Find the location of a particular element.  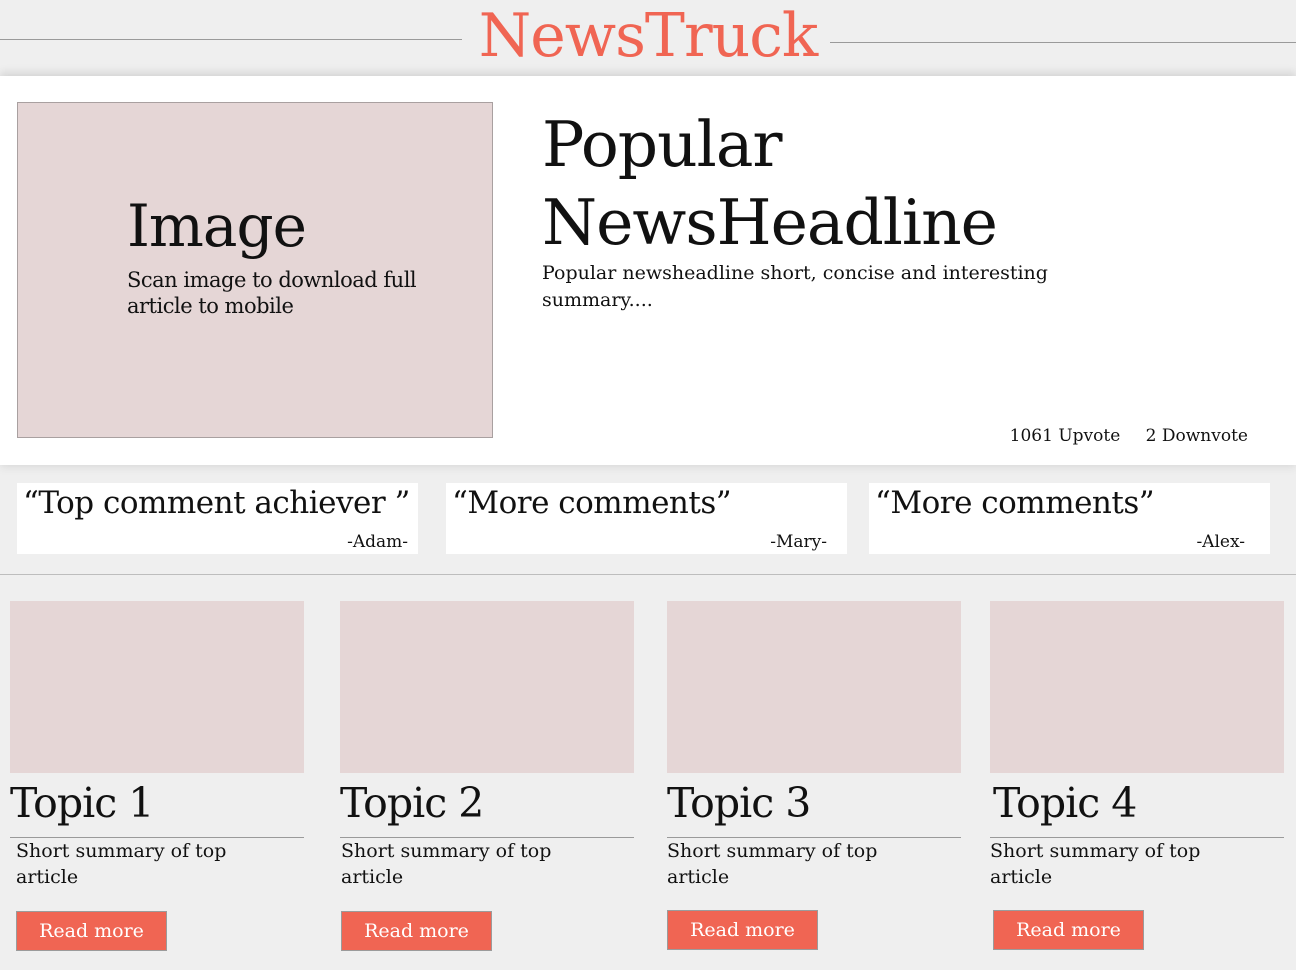

section-divider is located at coordinates (648, 574).